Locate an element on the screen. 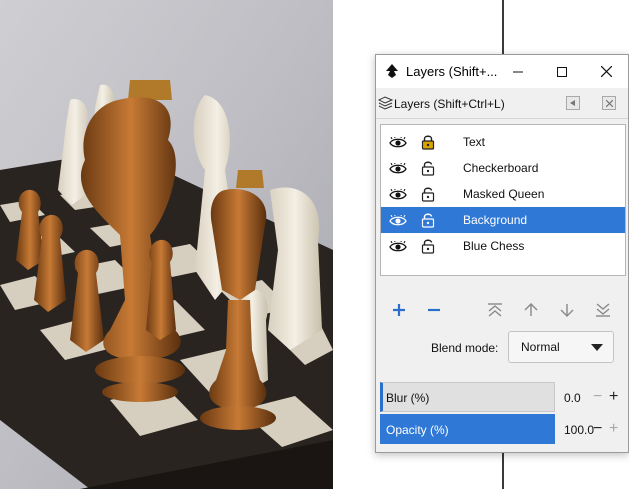 The height and width of the screenshot is (489, 629). triangle-left-icon is located at coordinates (572, 103).